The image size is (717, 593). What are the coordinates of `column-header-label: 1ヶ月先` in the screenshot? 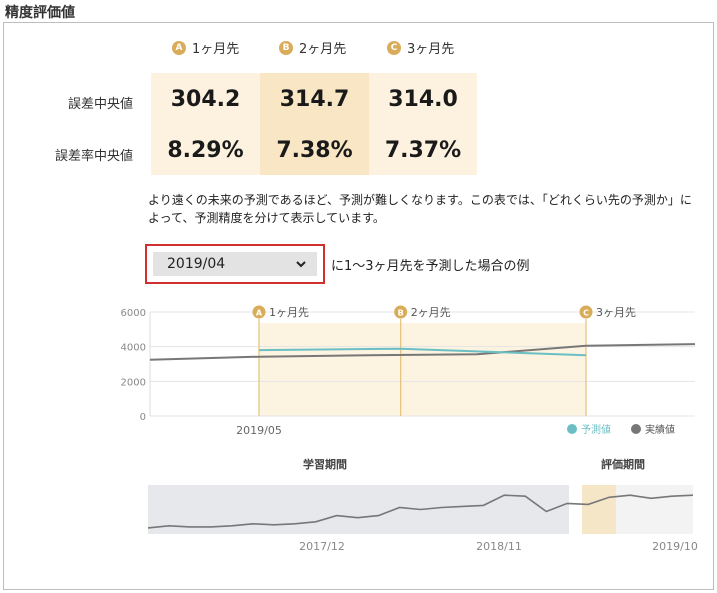 It's located at (216, 49).